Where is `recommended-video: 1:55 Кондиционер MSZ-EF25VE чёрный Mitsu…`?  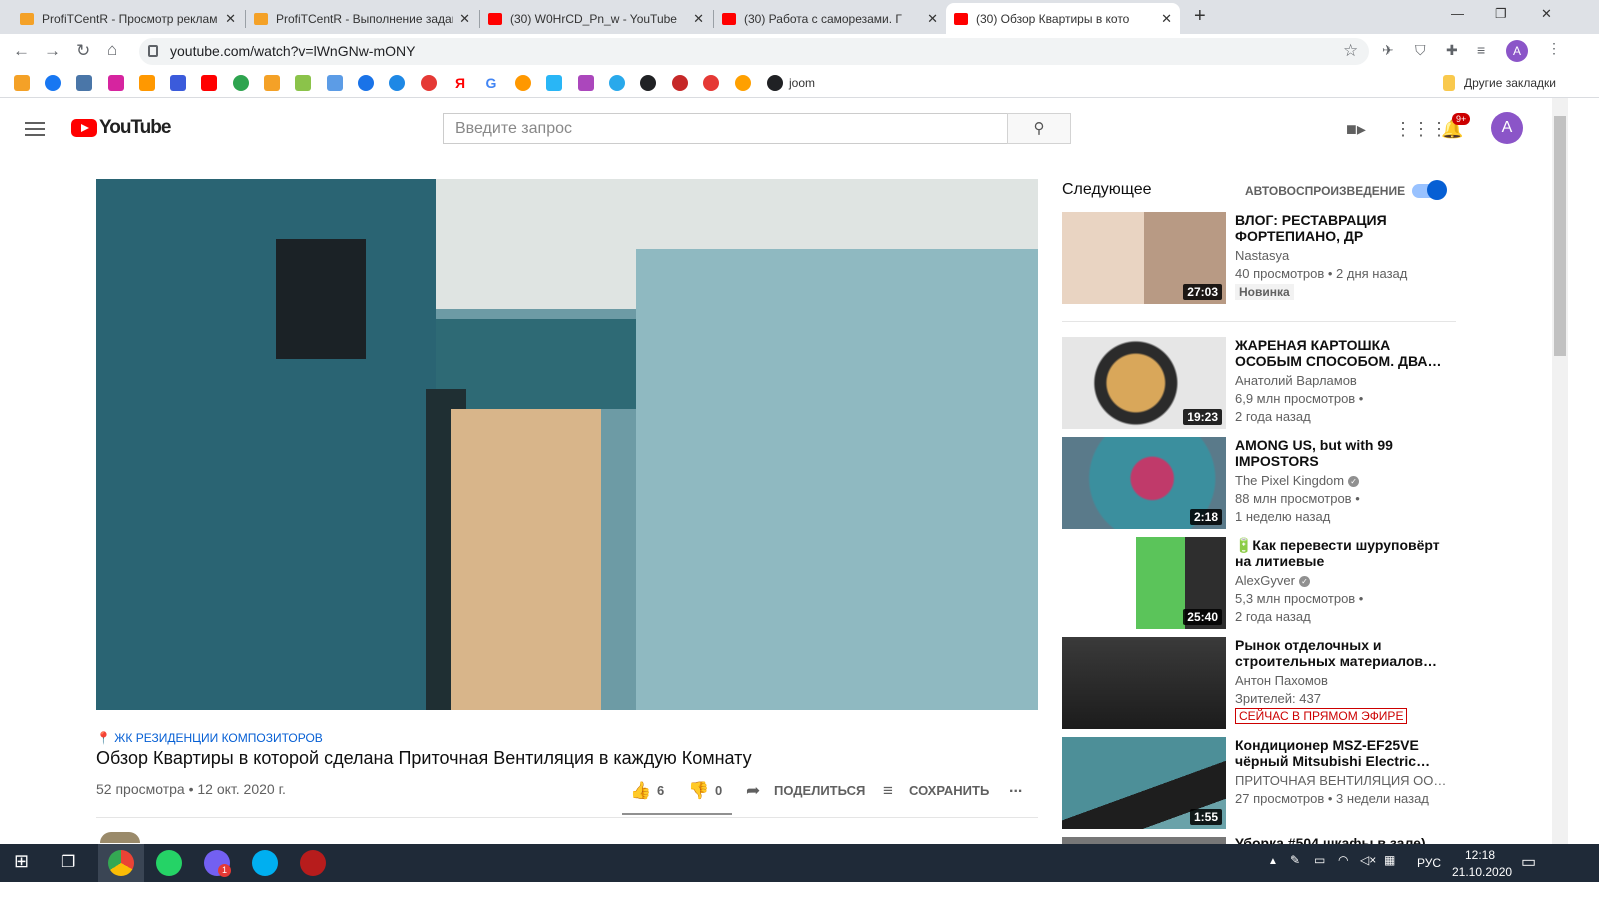
recommended-video: 1:55 Кондиционер MSZ-EF25VE чёрный Mitsu… is located at coordinates (1257, 783).